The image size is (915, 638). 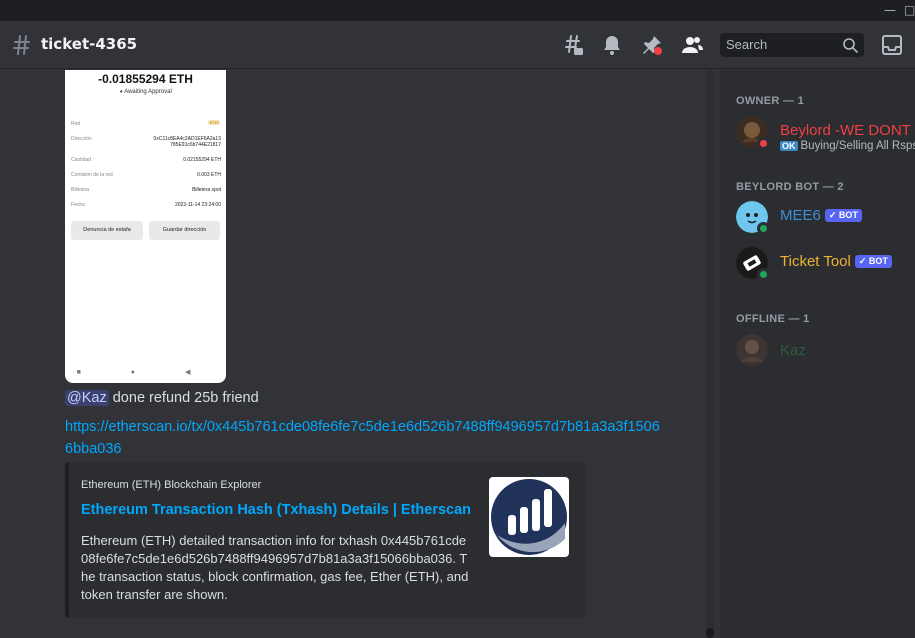 What do you see at coordinates (146, 175) in the screenshot?
I see `screenshot-row: Comisión de la red 0.003 ETH` at bounding box center [146, 175].